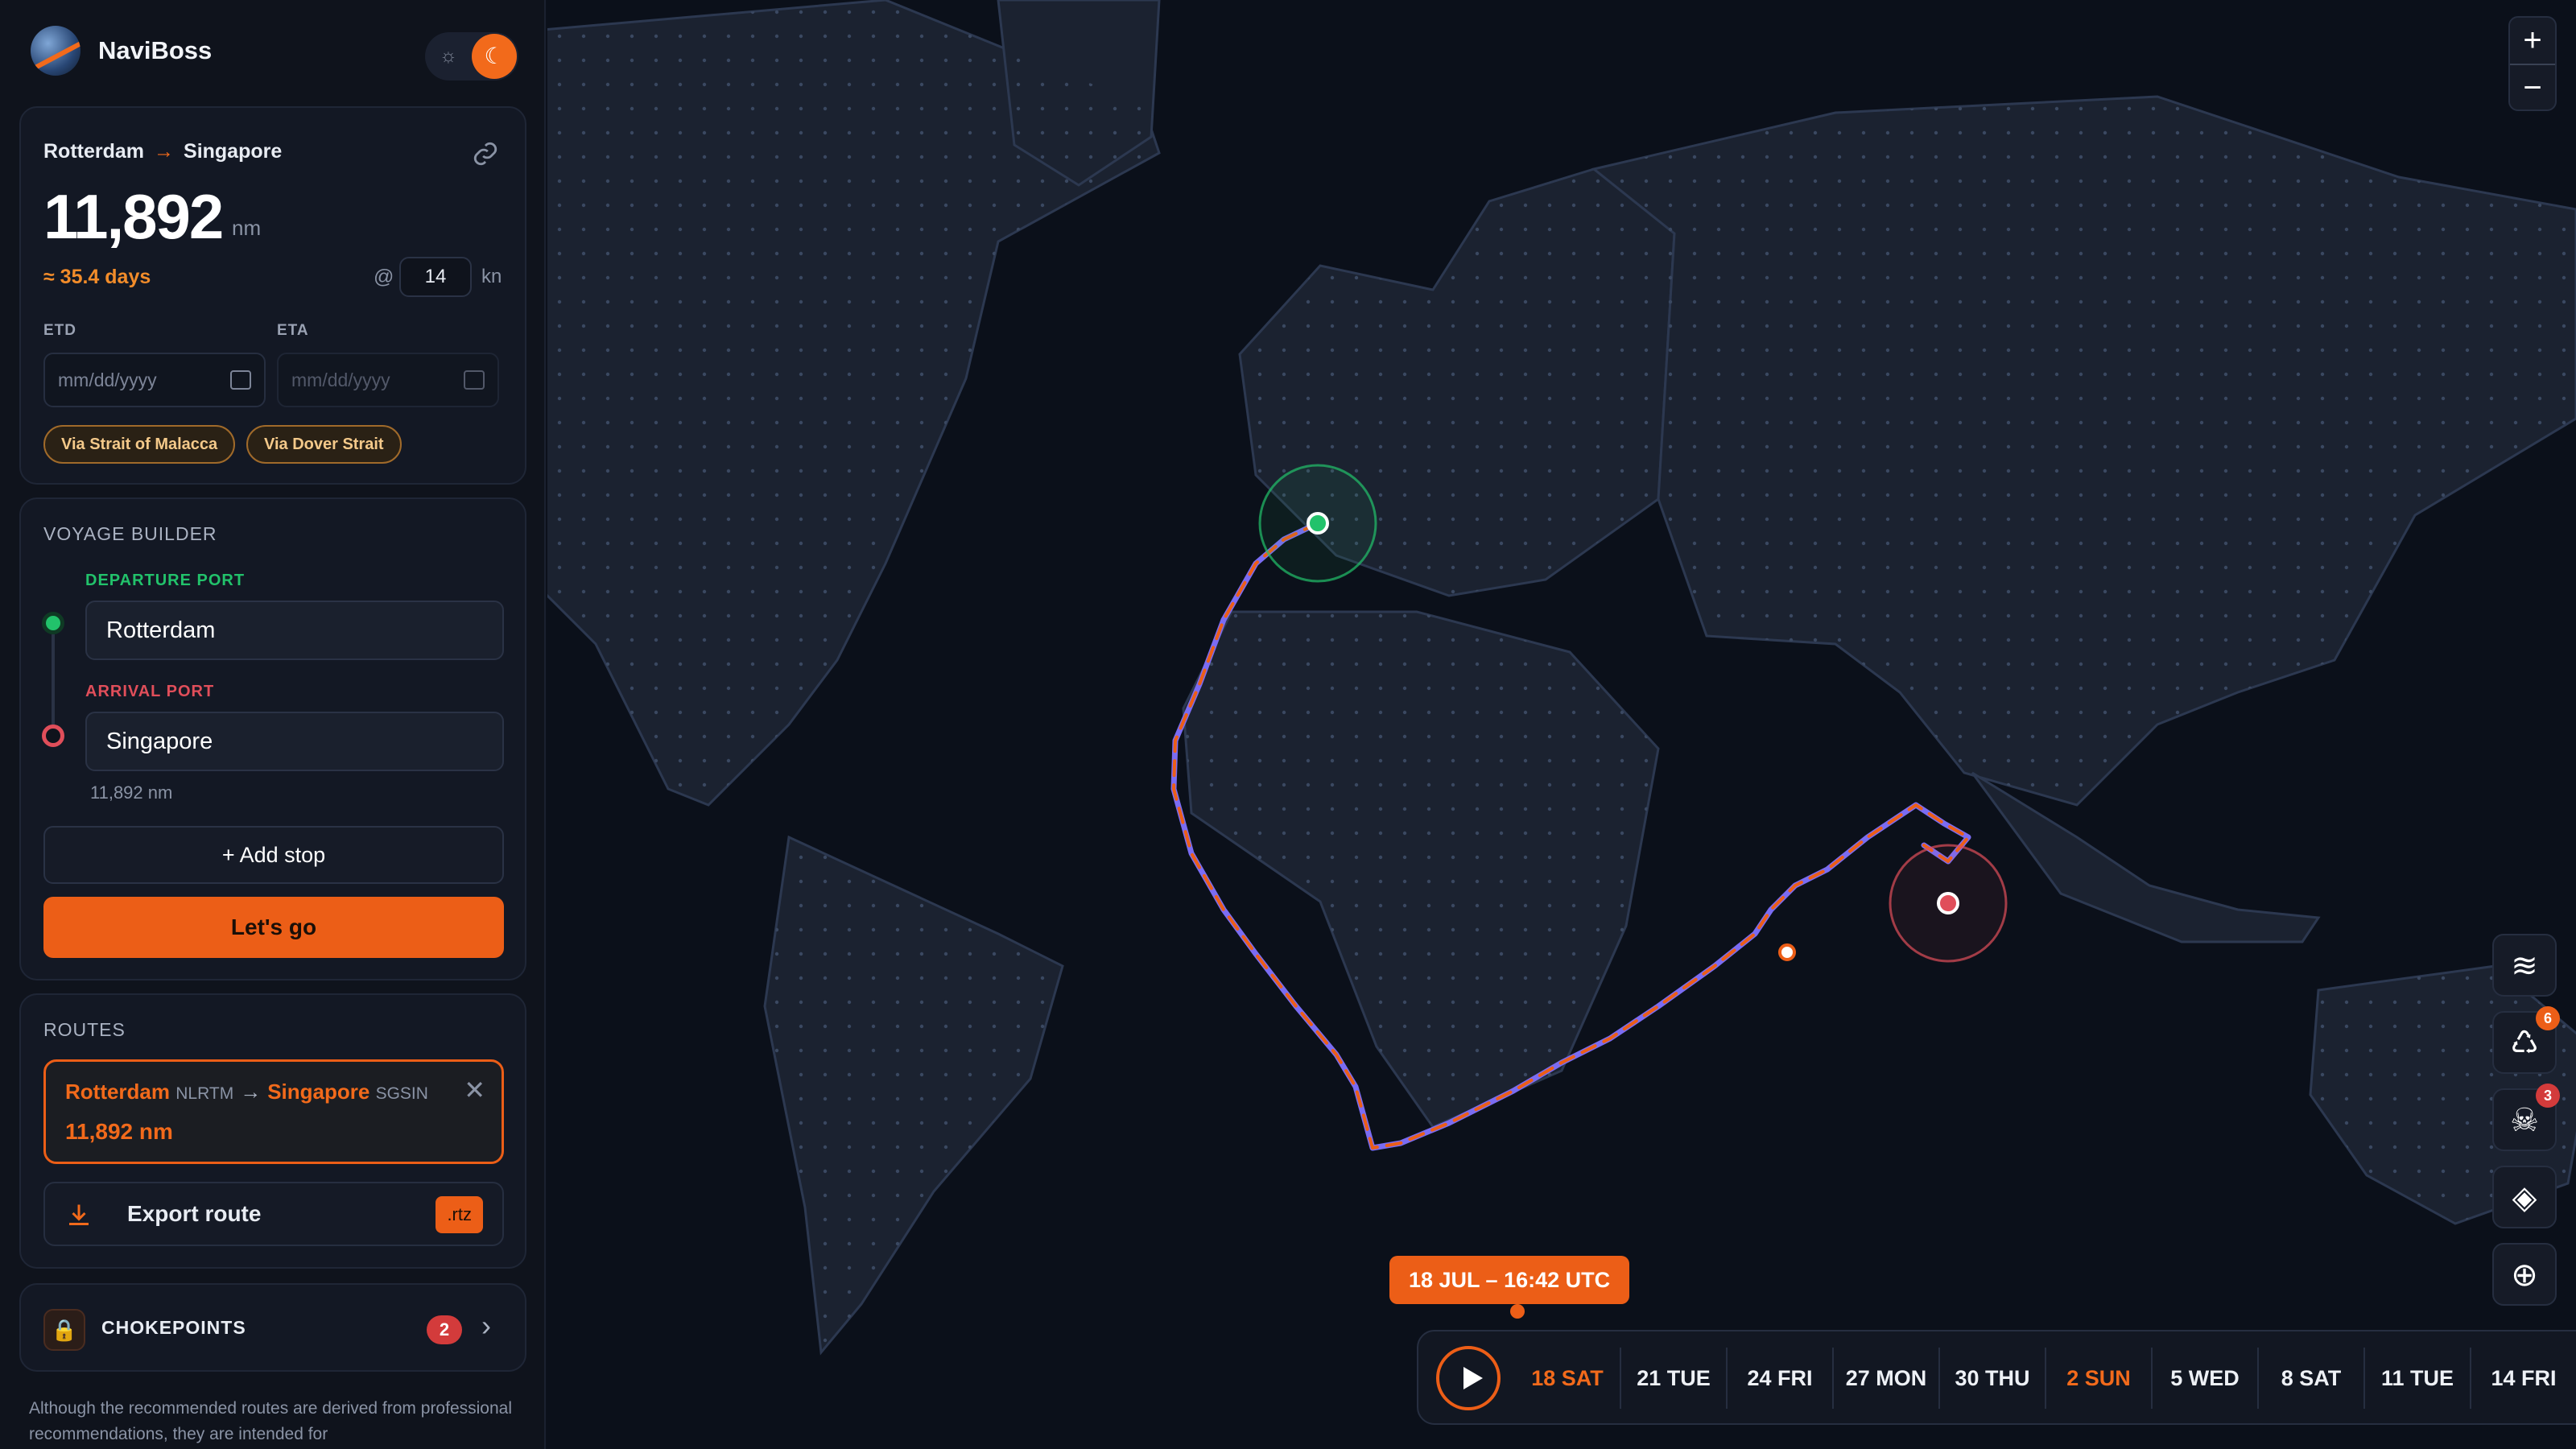  What do you see at coordinates (119, 1131) in the screenshot?
I see `route-item-distance: 11,892 nm` at bounding box center [119, 1131].